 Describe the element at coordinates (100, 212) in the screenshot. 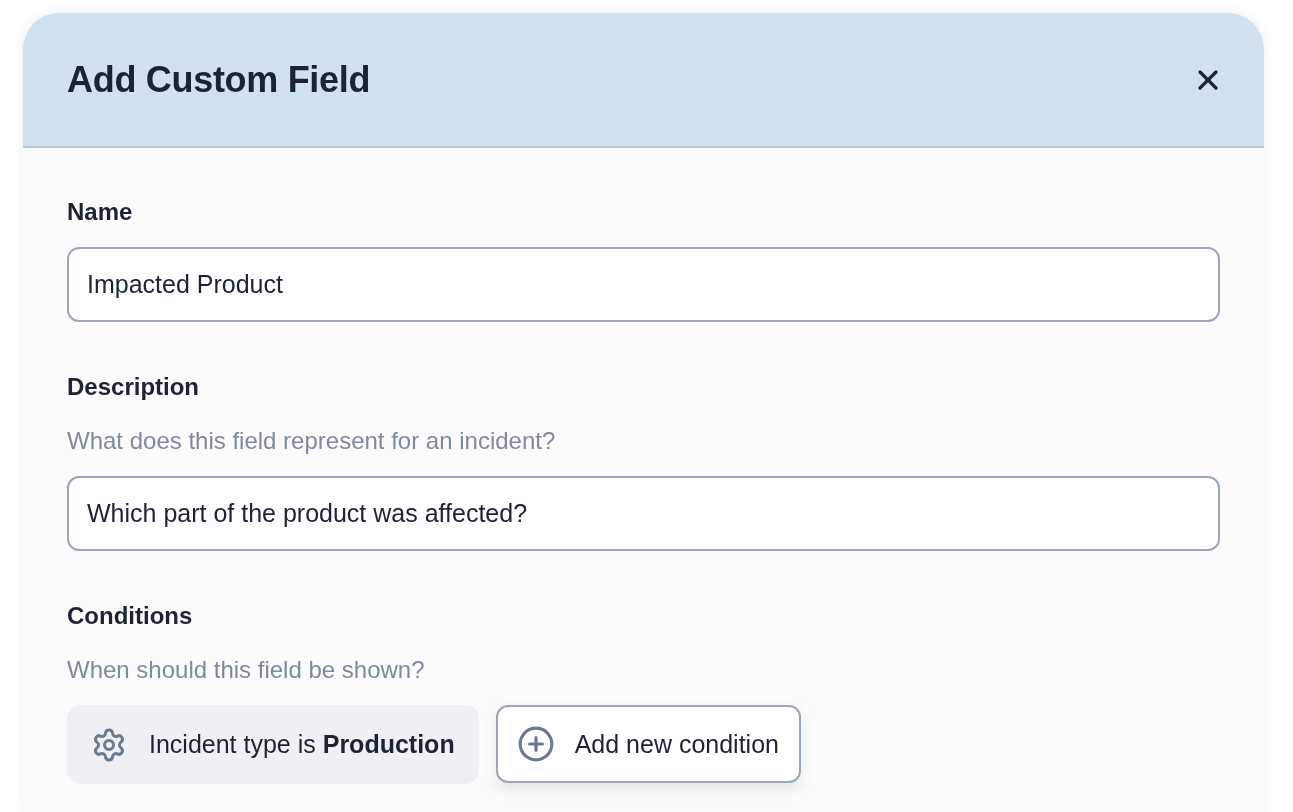

I see `field-label: Name` at that location.